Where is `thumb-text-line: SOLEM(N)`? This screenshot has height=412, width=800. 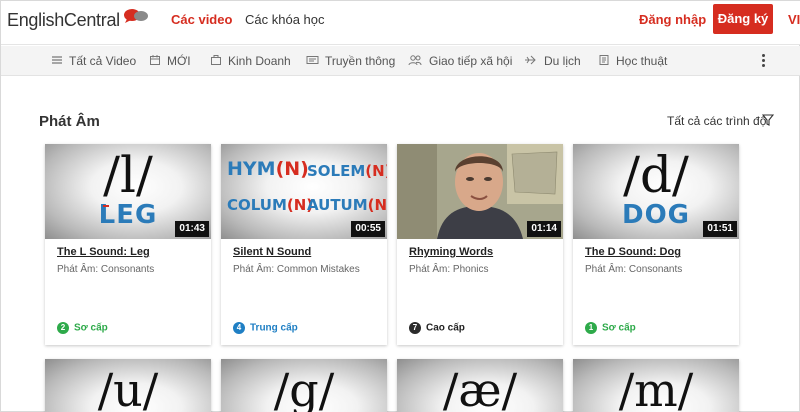 thumb-text-line: SOLEM(N) is located at coordinates (347, 171).